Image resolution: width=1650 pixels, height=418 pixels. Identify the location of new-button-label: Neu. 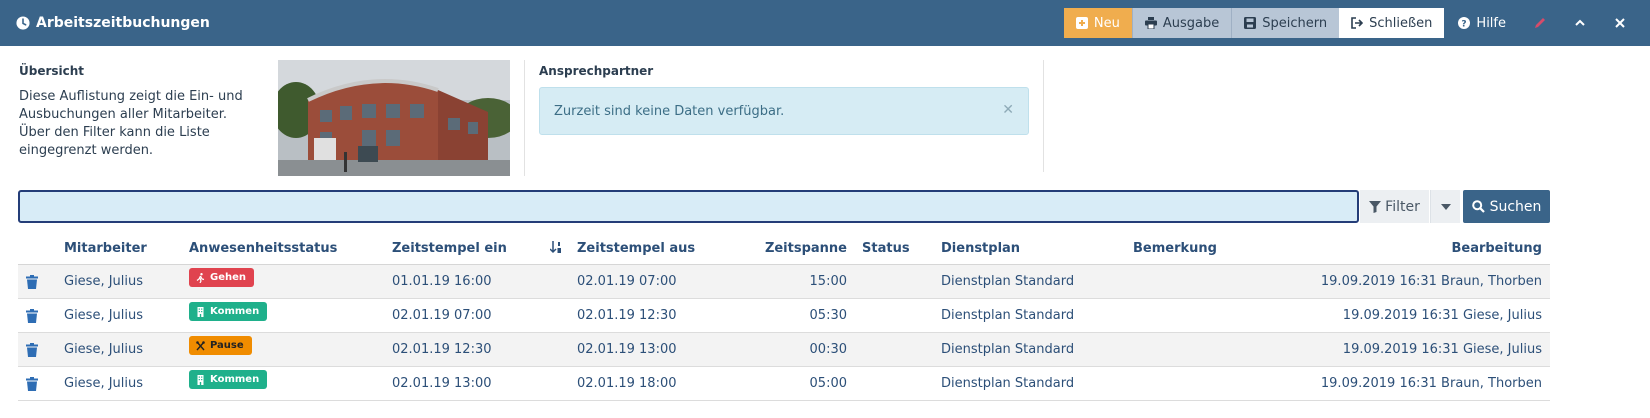
(1106, 23).